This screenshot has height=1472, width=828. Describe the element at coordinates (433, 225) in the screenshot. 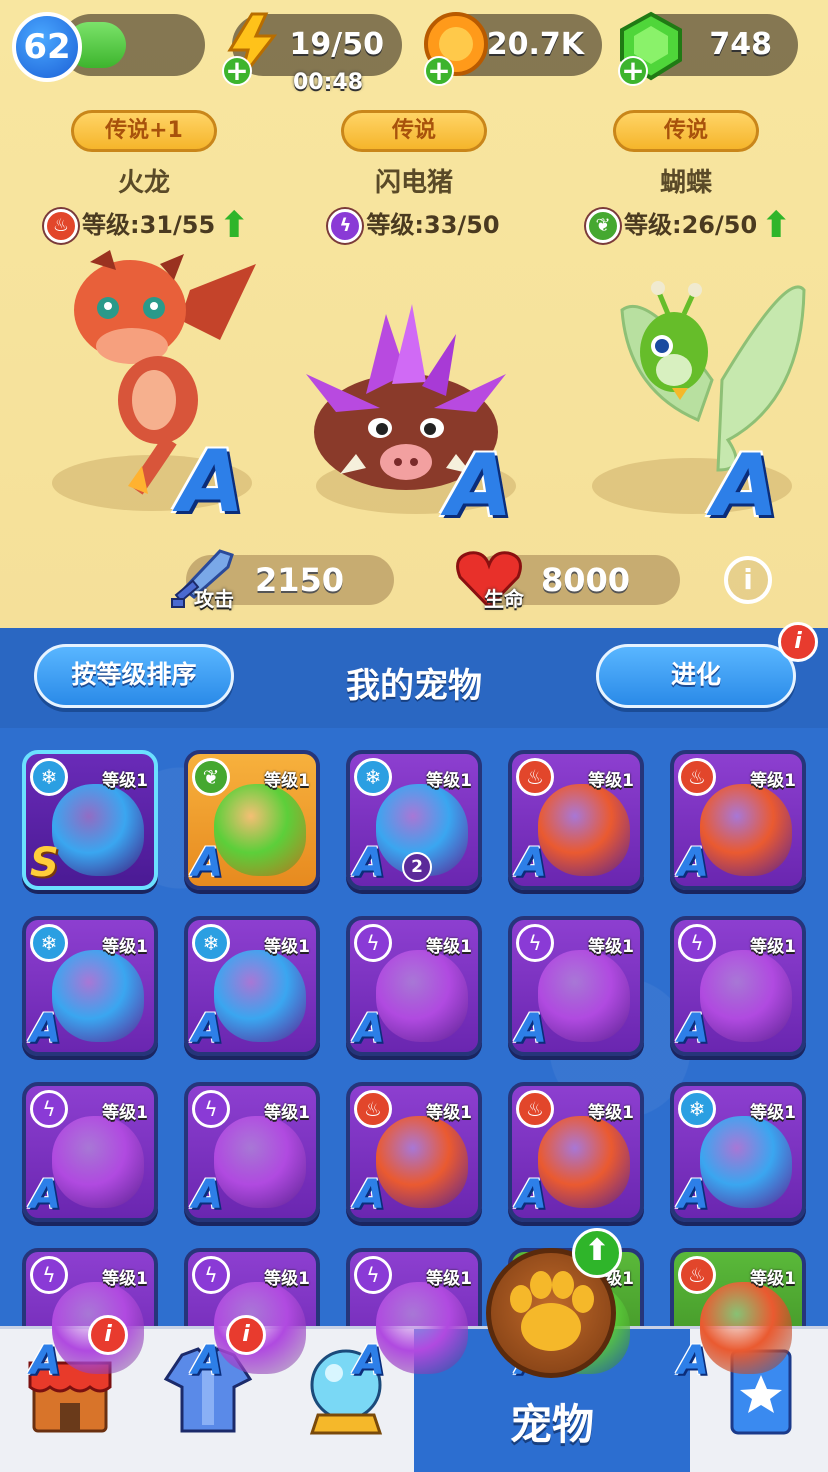

I see `pet-level-text: 等级:33/50` at that location.